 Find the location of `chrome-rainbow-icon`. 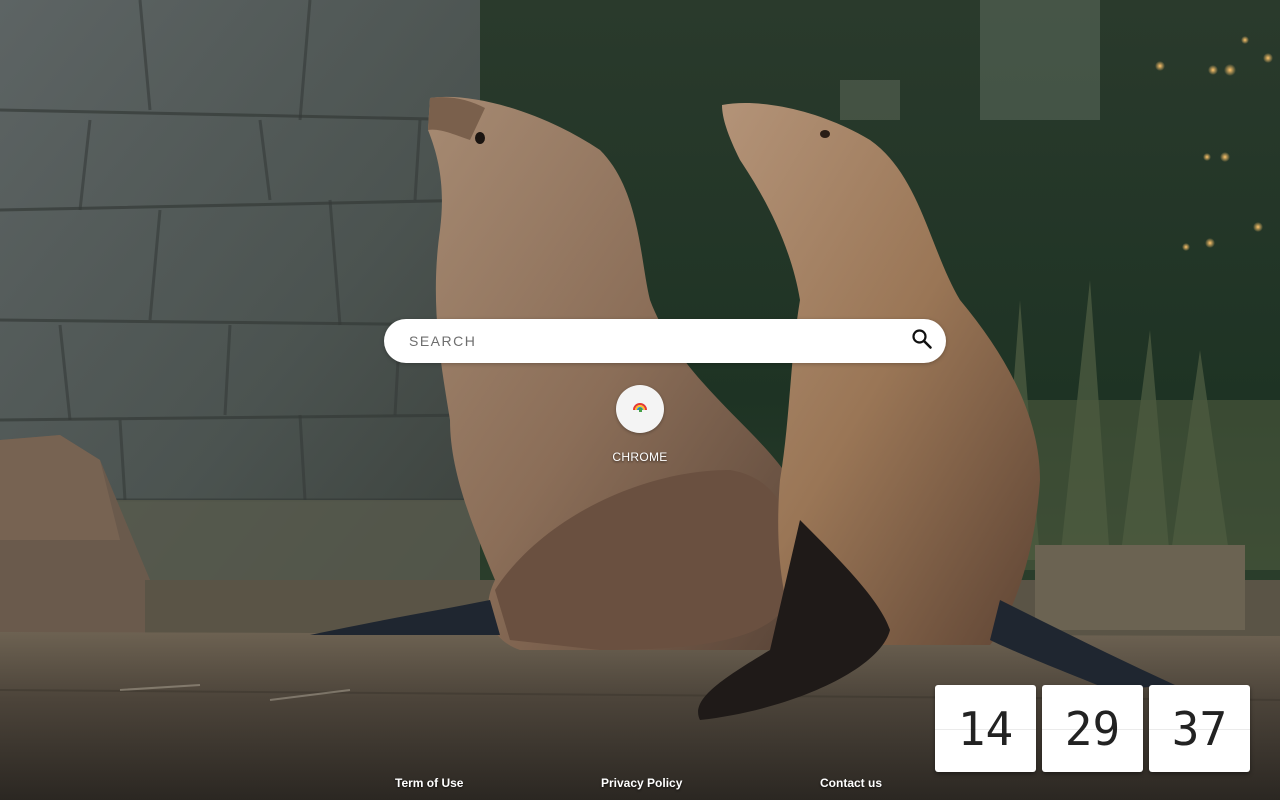

chrome-rainbow-icon is located at coordinates (640, 409).